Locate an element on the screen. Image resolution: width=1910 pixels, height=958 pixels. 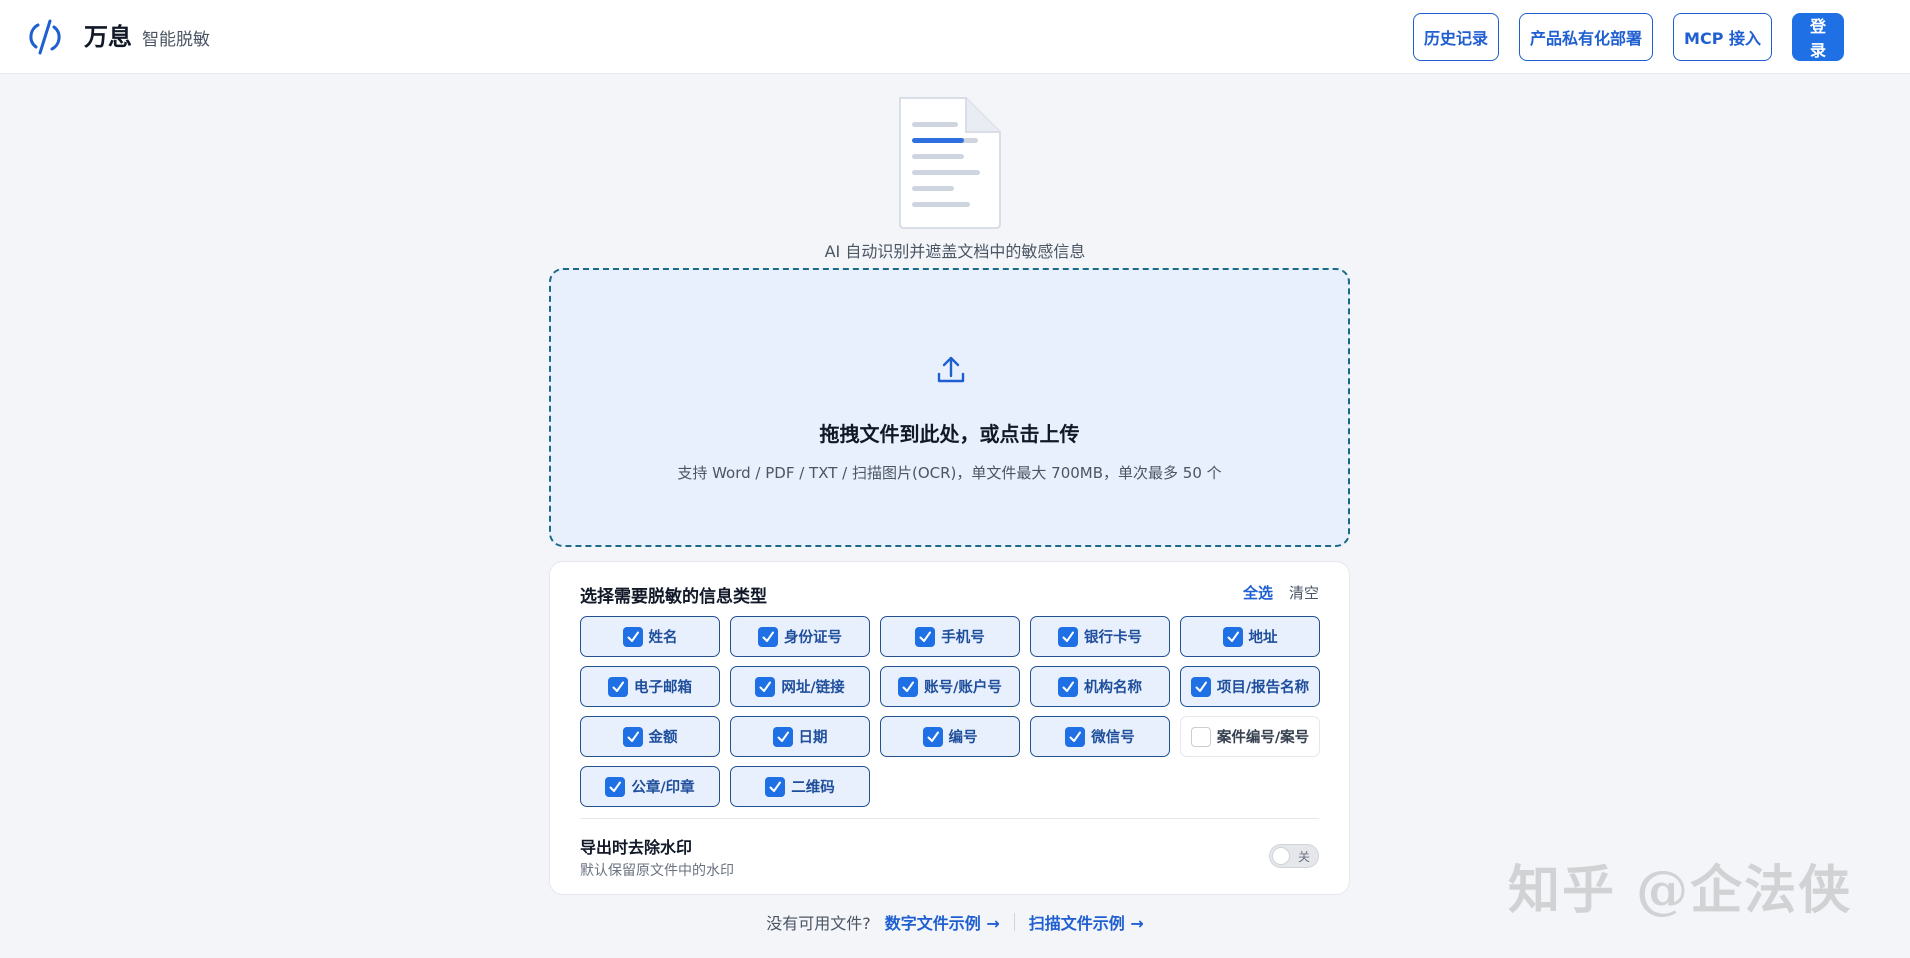
option-label: 手机号 is located at coordinates (963, 638).